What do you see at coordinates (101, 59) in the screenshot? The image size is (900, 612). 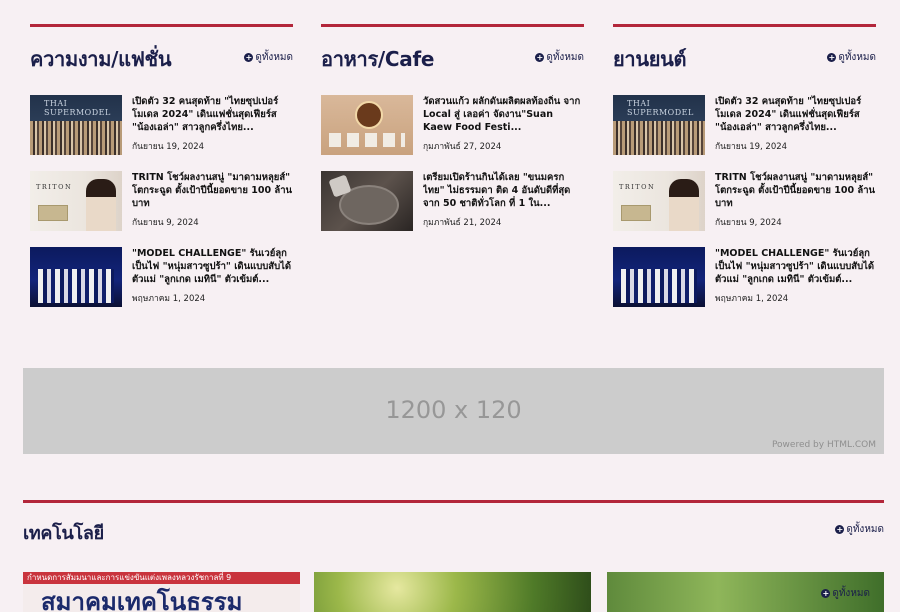 I see `section-title: ความงาม/แฟชั่น` at bounding box center [101, 59].